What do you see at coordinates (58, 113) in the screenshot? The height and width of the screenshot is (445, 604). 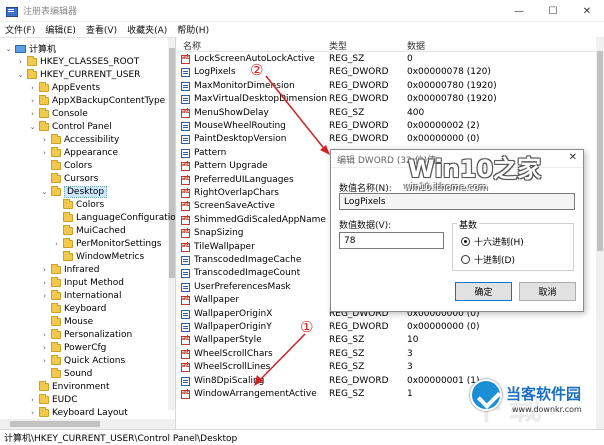 I see `tree-item: › Console` at bounding box center [58, 113].